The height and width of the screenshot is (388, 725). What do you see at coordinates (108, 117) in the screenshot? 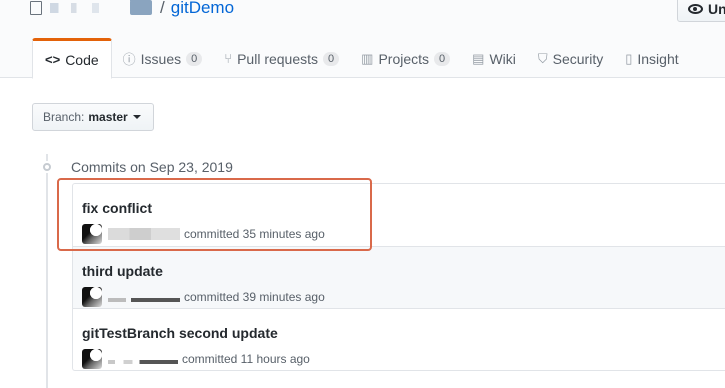
I see `branch-value: master` at bounding box center [108, 117].